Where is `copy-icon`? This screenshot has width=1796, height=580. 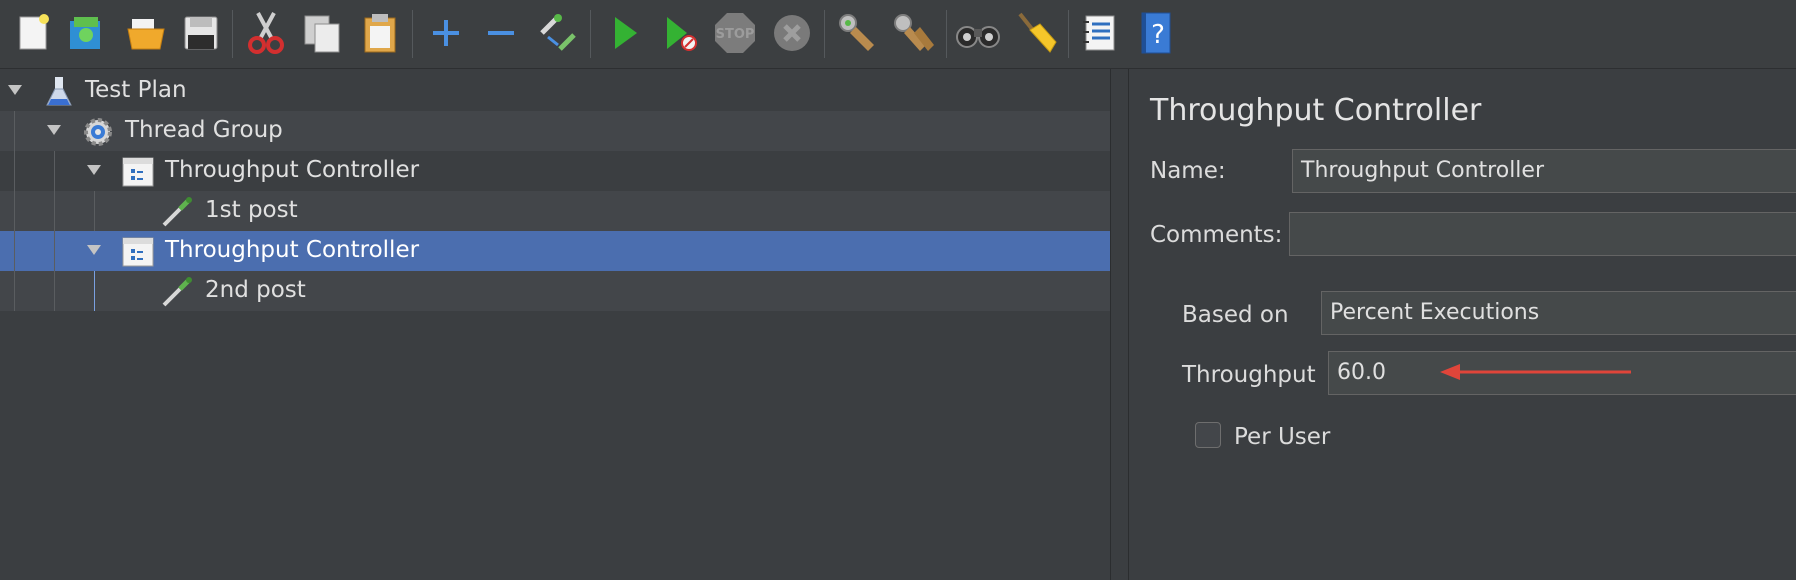 copy-icon is located at coordinates (322, 34).